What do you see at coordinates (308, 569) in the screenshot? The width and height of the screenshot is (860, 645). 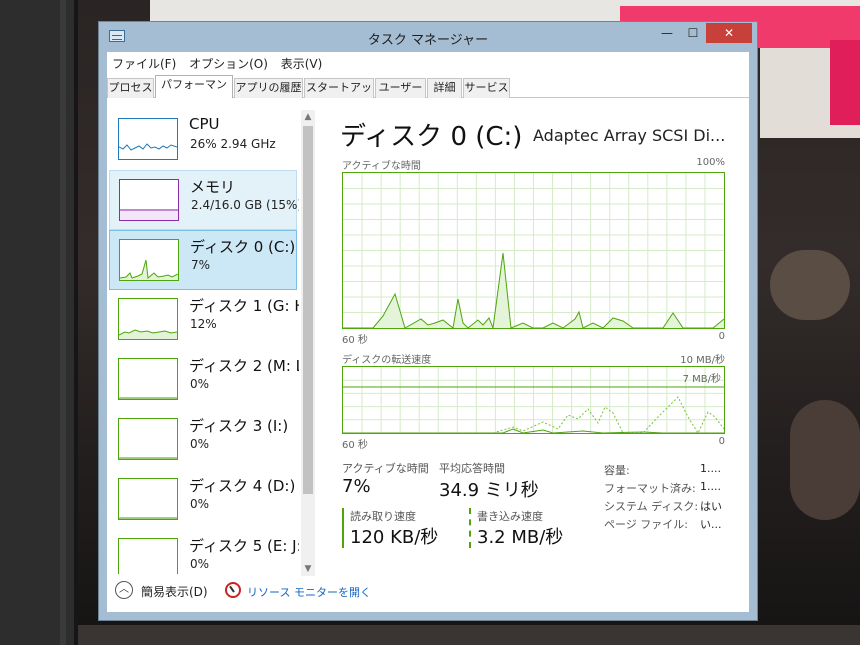 I see `scroll-down-arrow-icon: ▼` at bounding box center [308, 569].